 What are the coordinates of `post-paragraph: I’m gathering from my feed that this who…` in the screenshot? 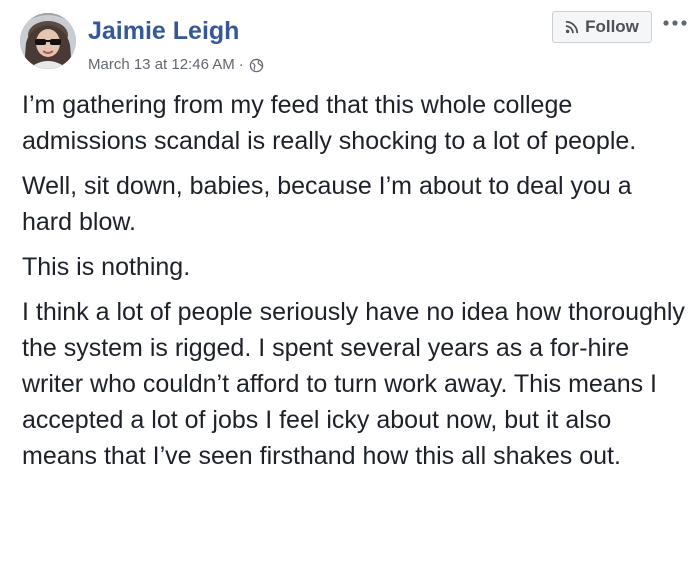 It's located at (329, 123).